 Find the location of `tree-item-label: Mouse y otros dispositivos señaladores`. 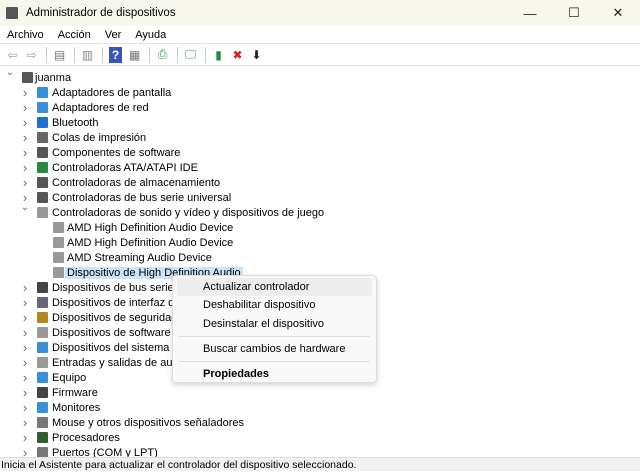

tree-item-label: Mouse y otros dispositivos señaladores is located at coordinates (148, 422).